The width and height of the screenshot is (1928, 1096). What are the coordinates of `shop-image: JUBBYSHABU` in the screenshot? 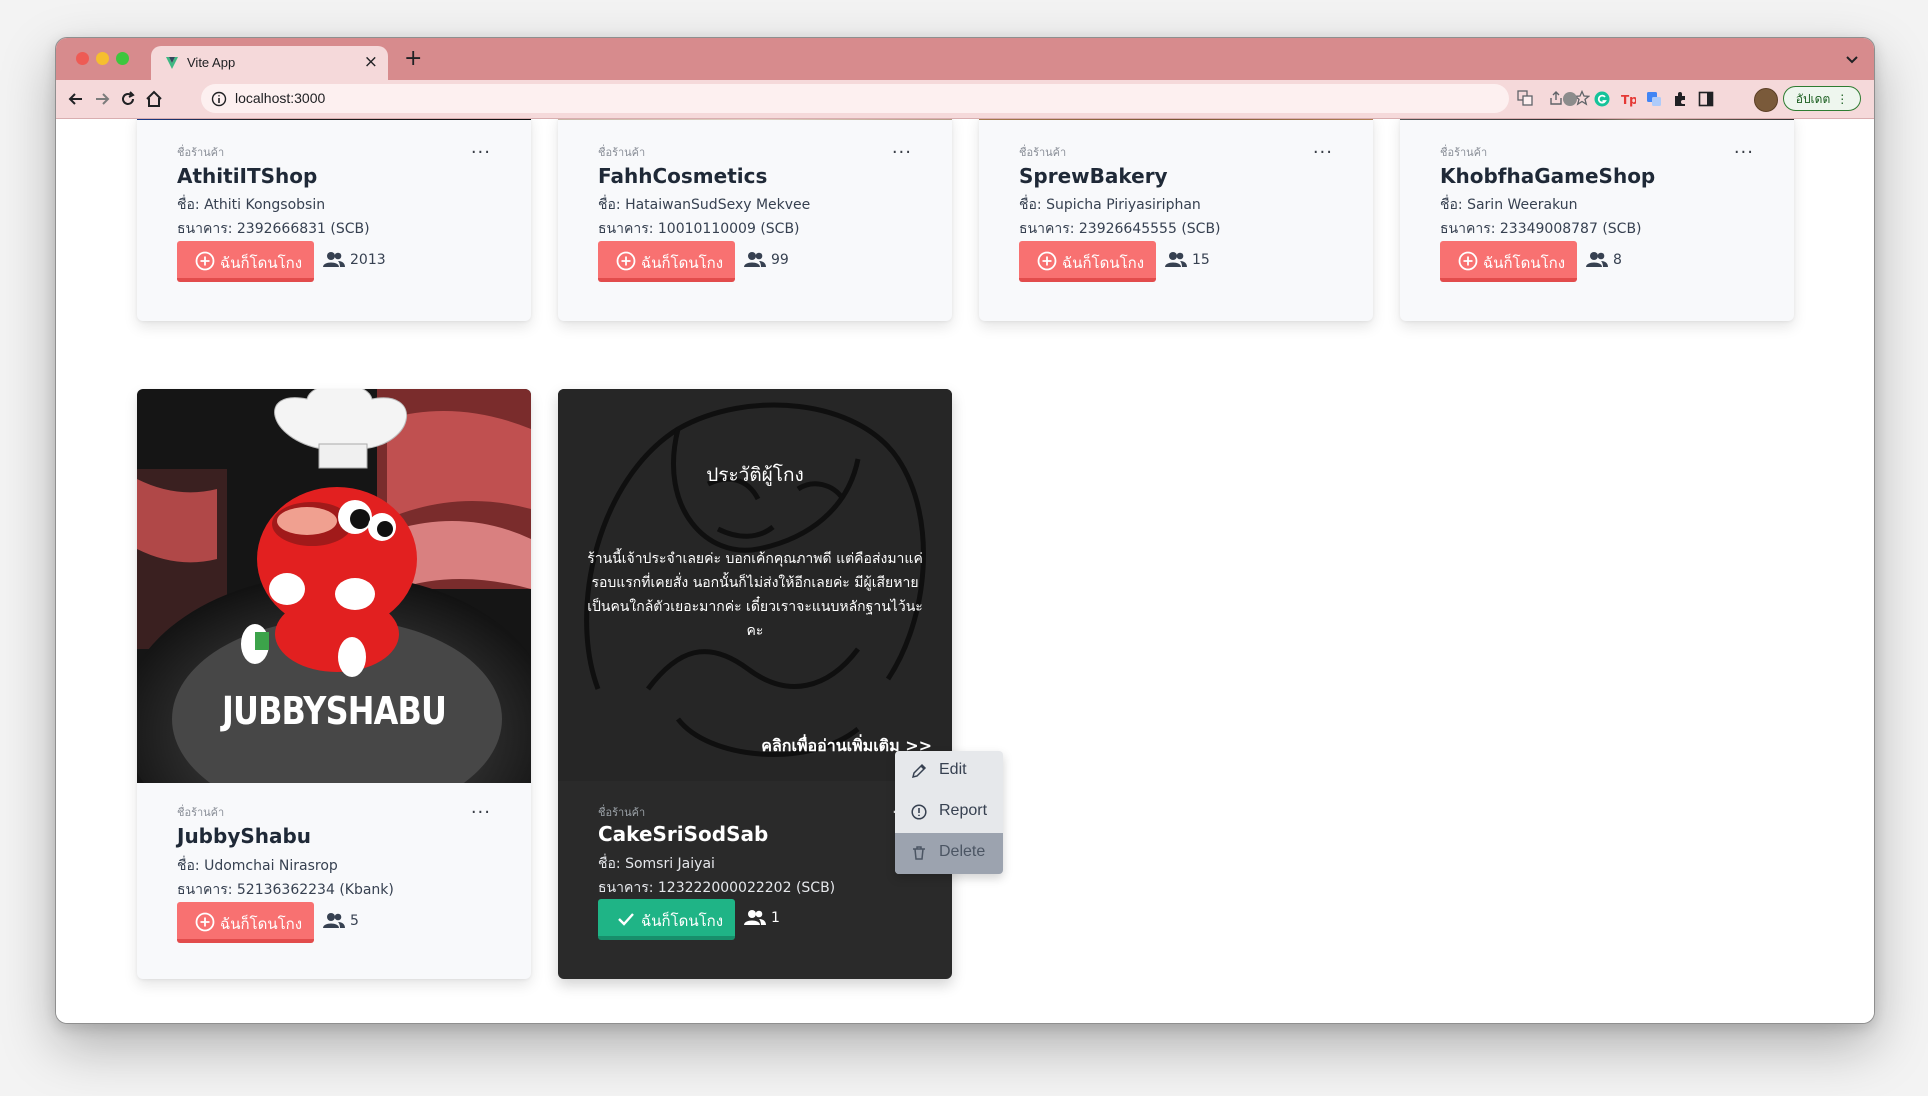 It's located at (334, 586).